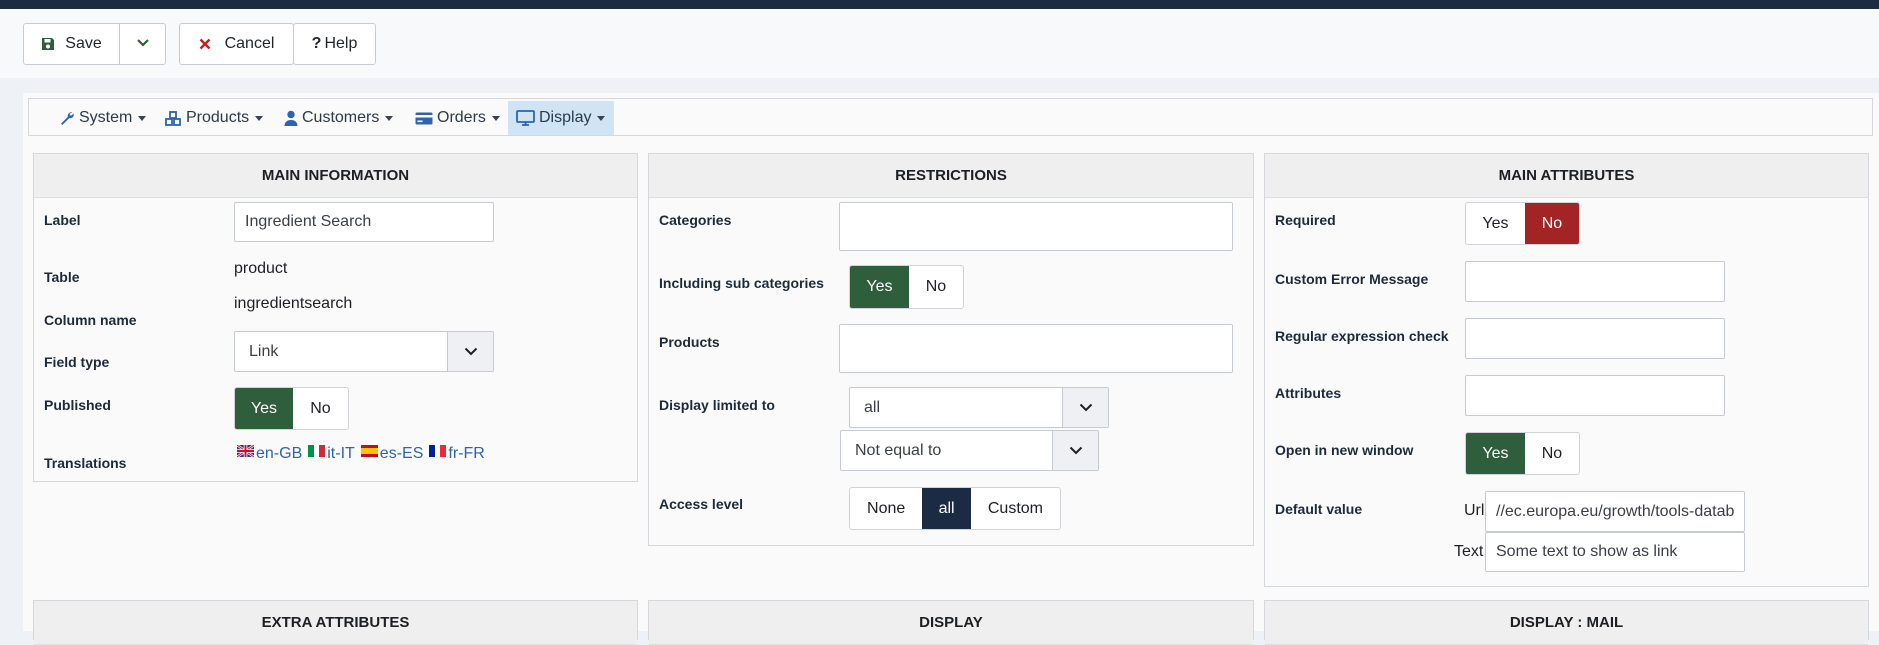  I want to click on open-new-window-yes-option: Yes, so click(1495, 453).